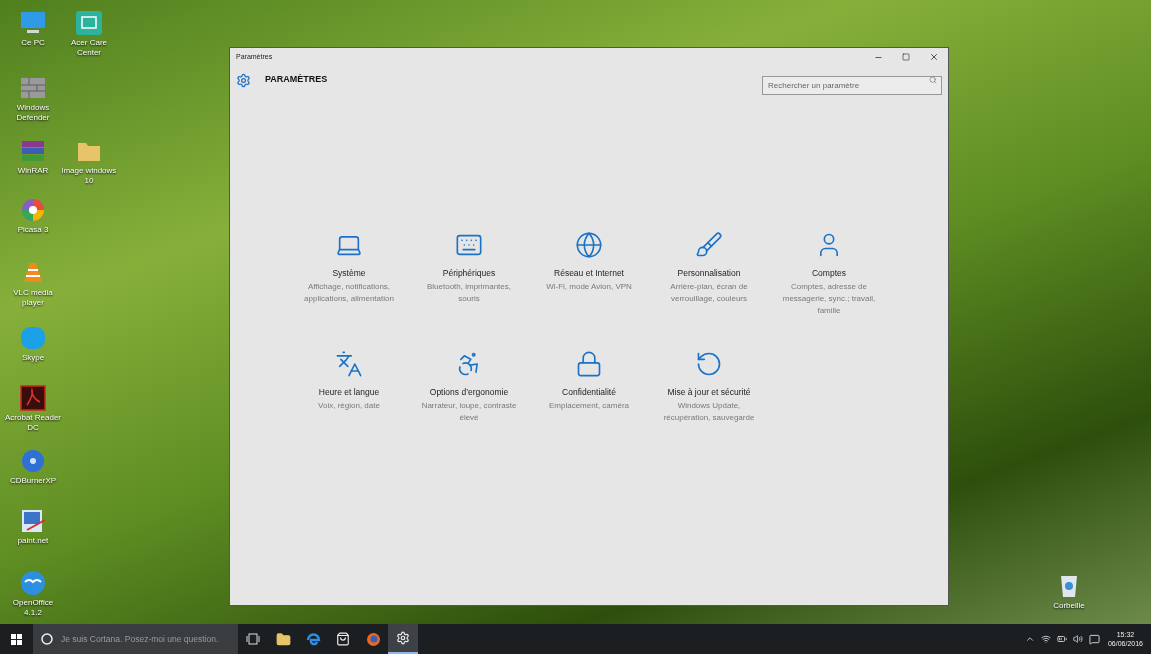  I want to click on desktop-shortcut: CDBurnerXP, so click(33, 467).